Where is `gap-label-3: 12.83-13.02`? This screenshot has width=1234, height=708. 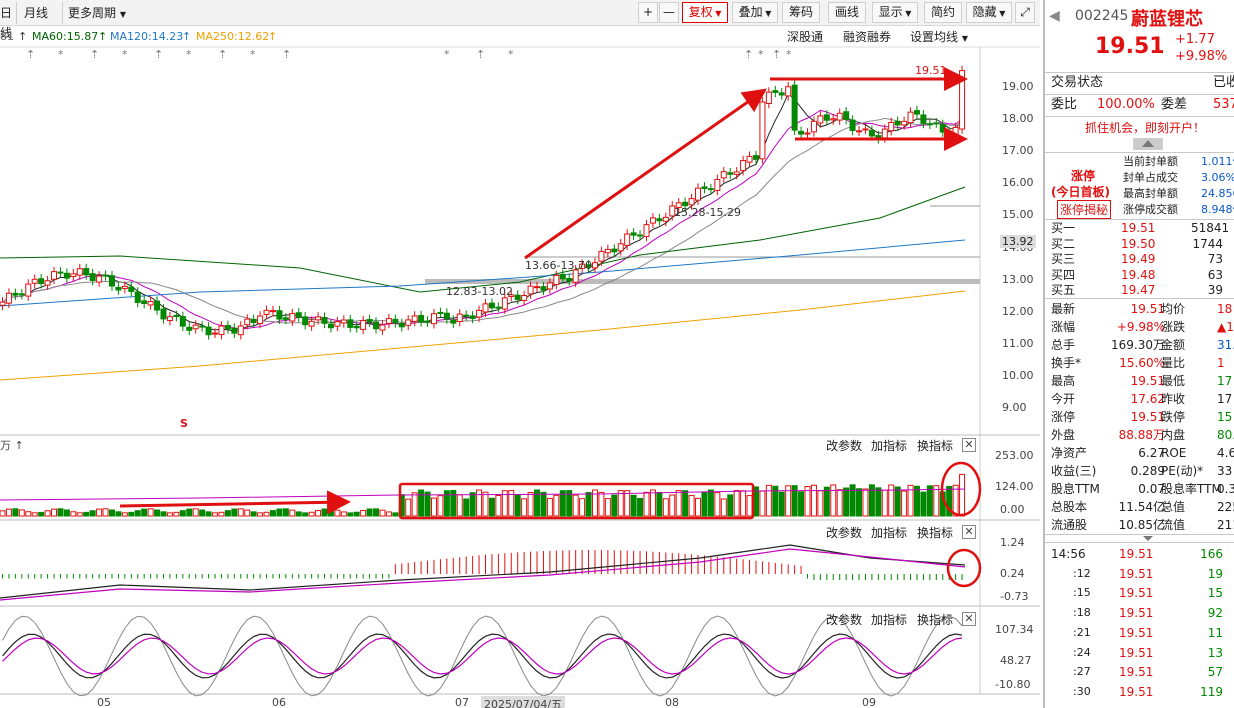
gap-label-3: 12.83-13.02 is located at coordinates (479, 291).